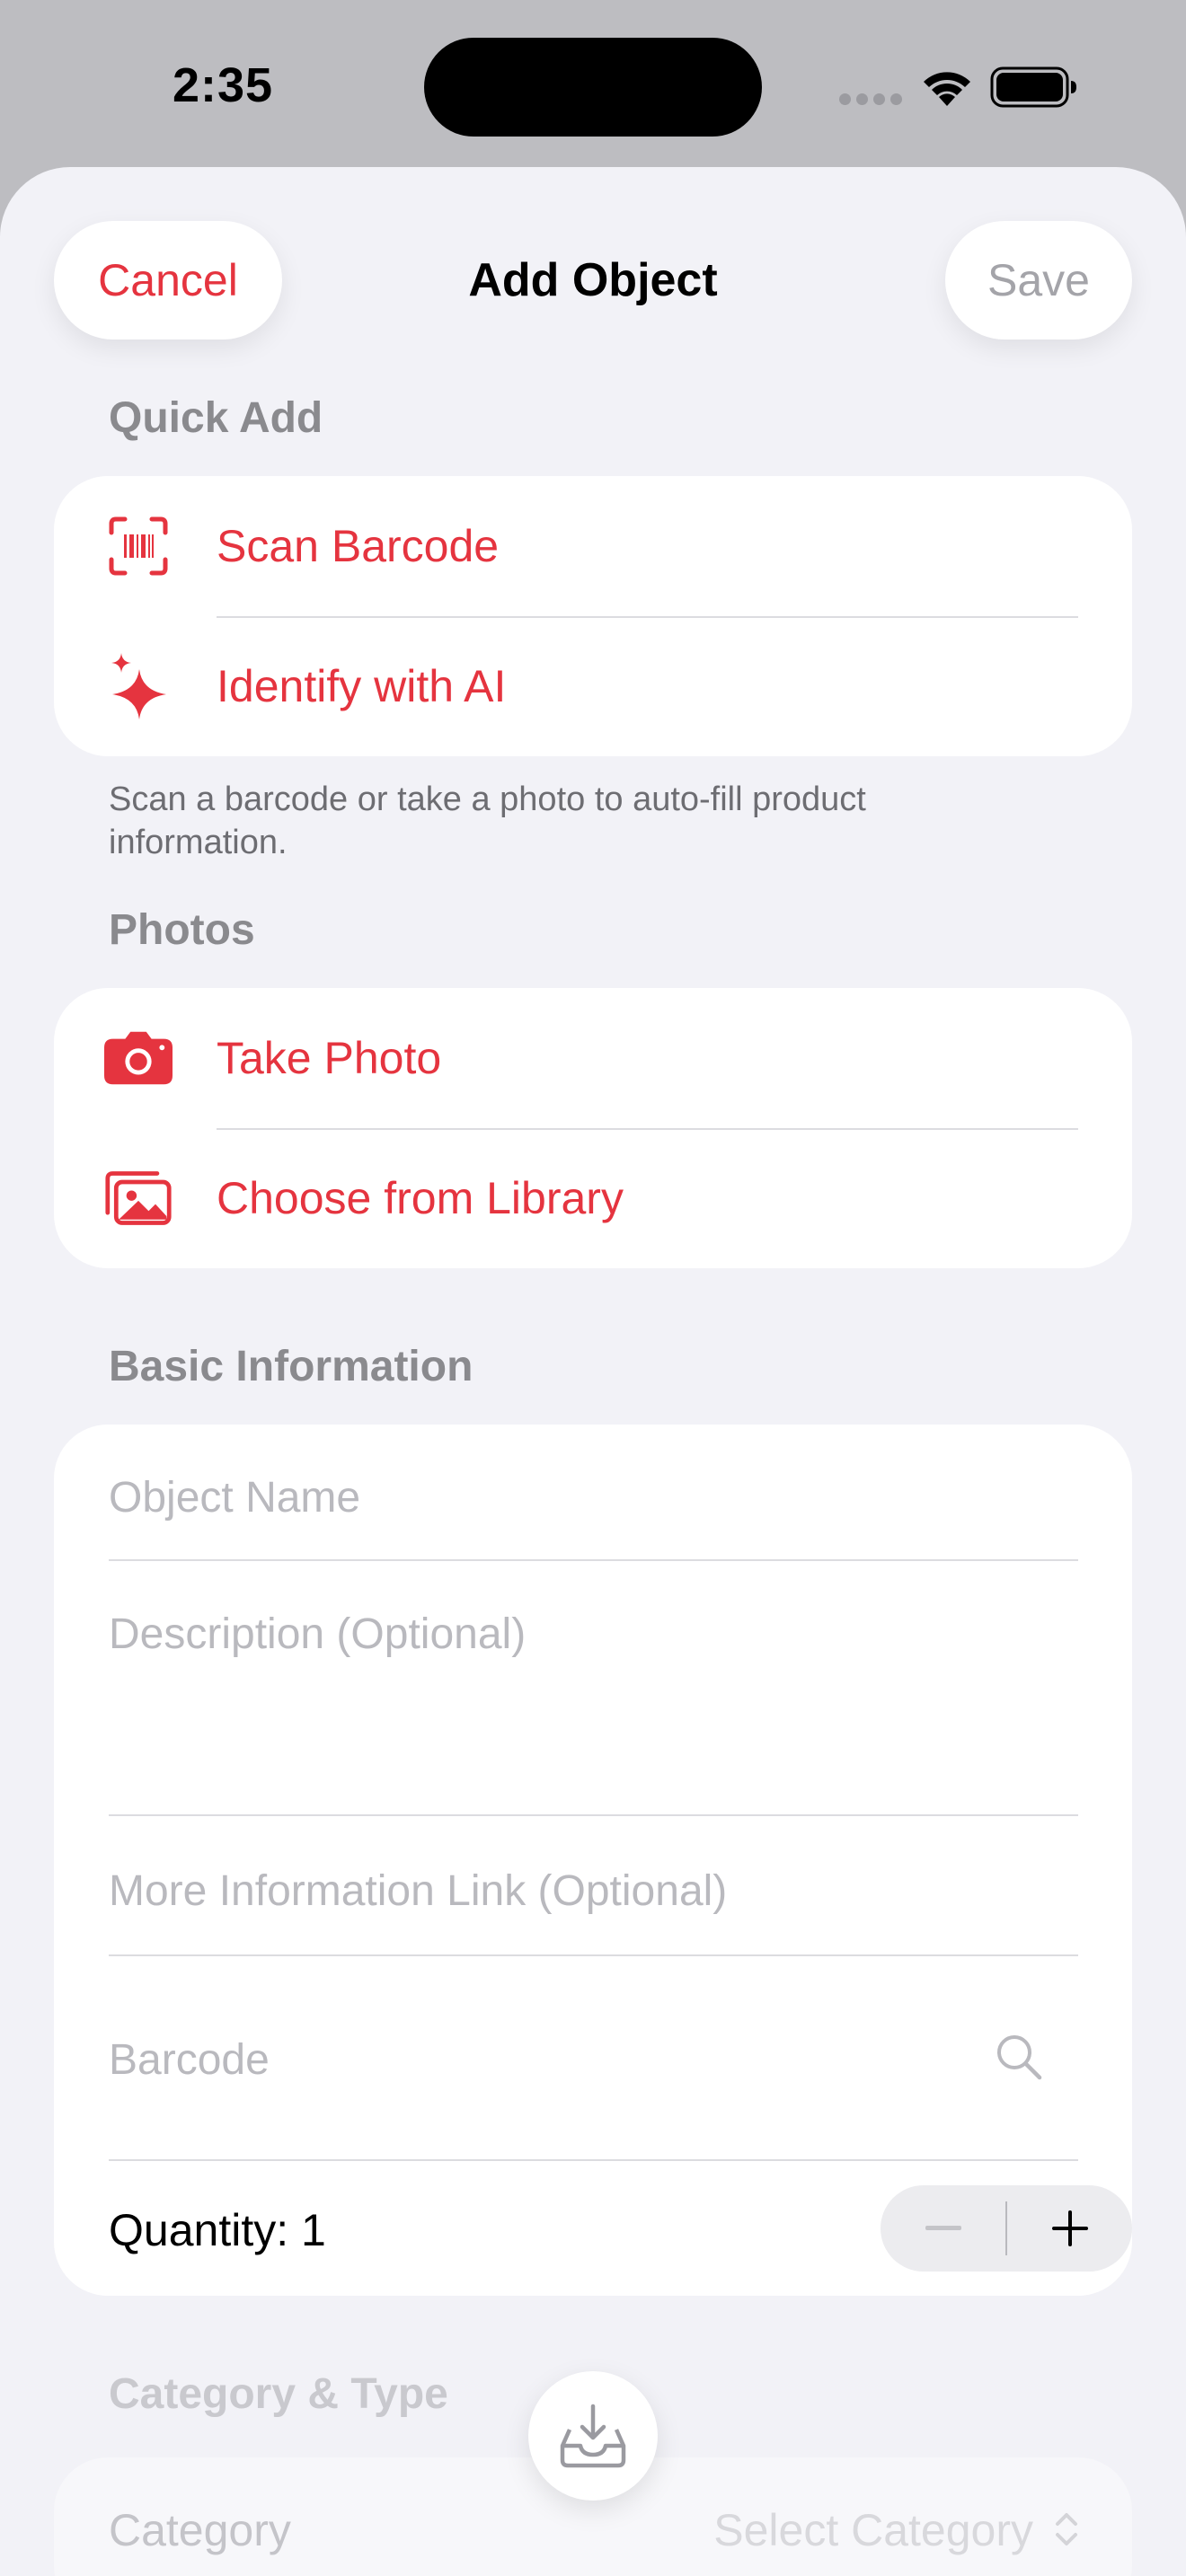 The width and height of the screenshot is (1186, 2576). I want to click on section-header-quick-add: Quick Add, so click(216, 418).